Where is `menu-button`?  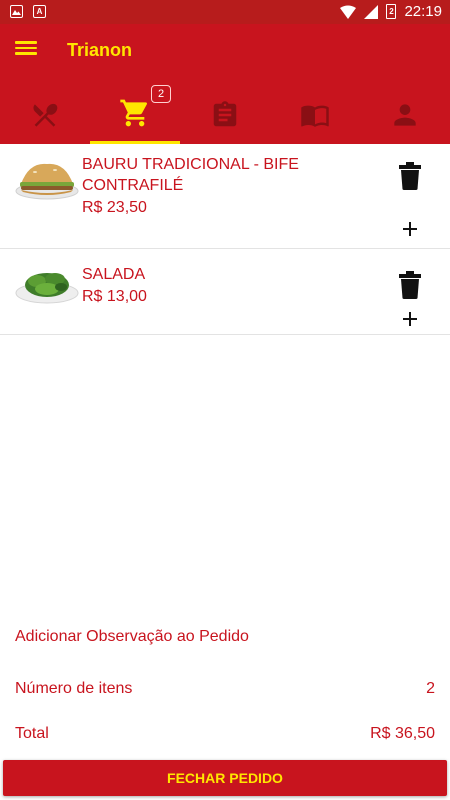 menu-button is located at coordinates (26, 49).